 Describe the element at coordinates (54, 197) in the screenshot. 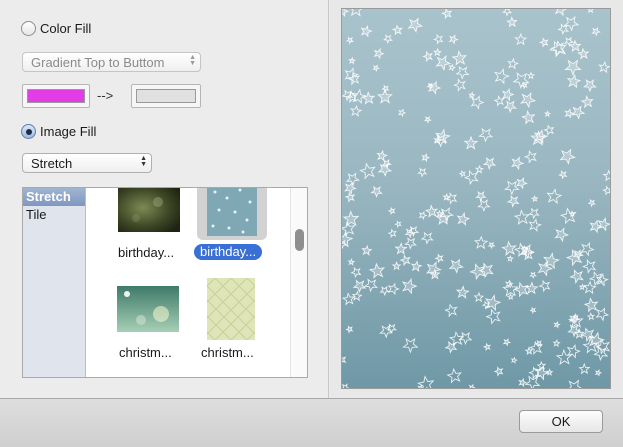

I see `mode-item-stretch: Stretch` at that location.